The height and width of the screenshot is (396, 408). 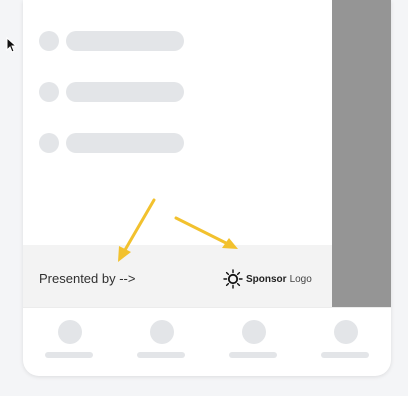 What do you see at coordinates (87, 278) in the screenshot?
I see `presented-by-label: Presented by -->` at bounding box center [87, 278].